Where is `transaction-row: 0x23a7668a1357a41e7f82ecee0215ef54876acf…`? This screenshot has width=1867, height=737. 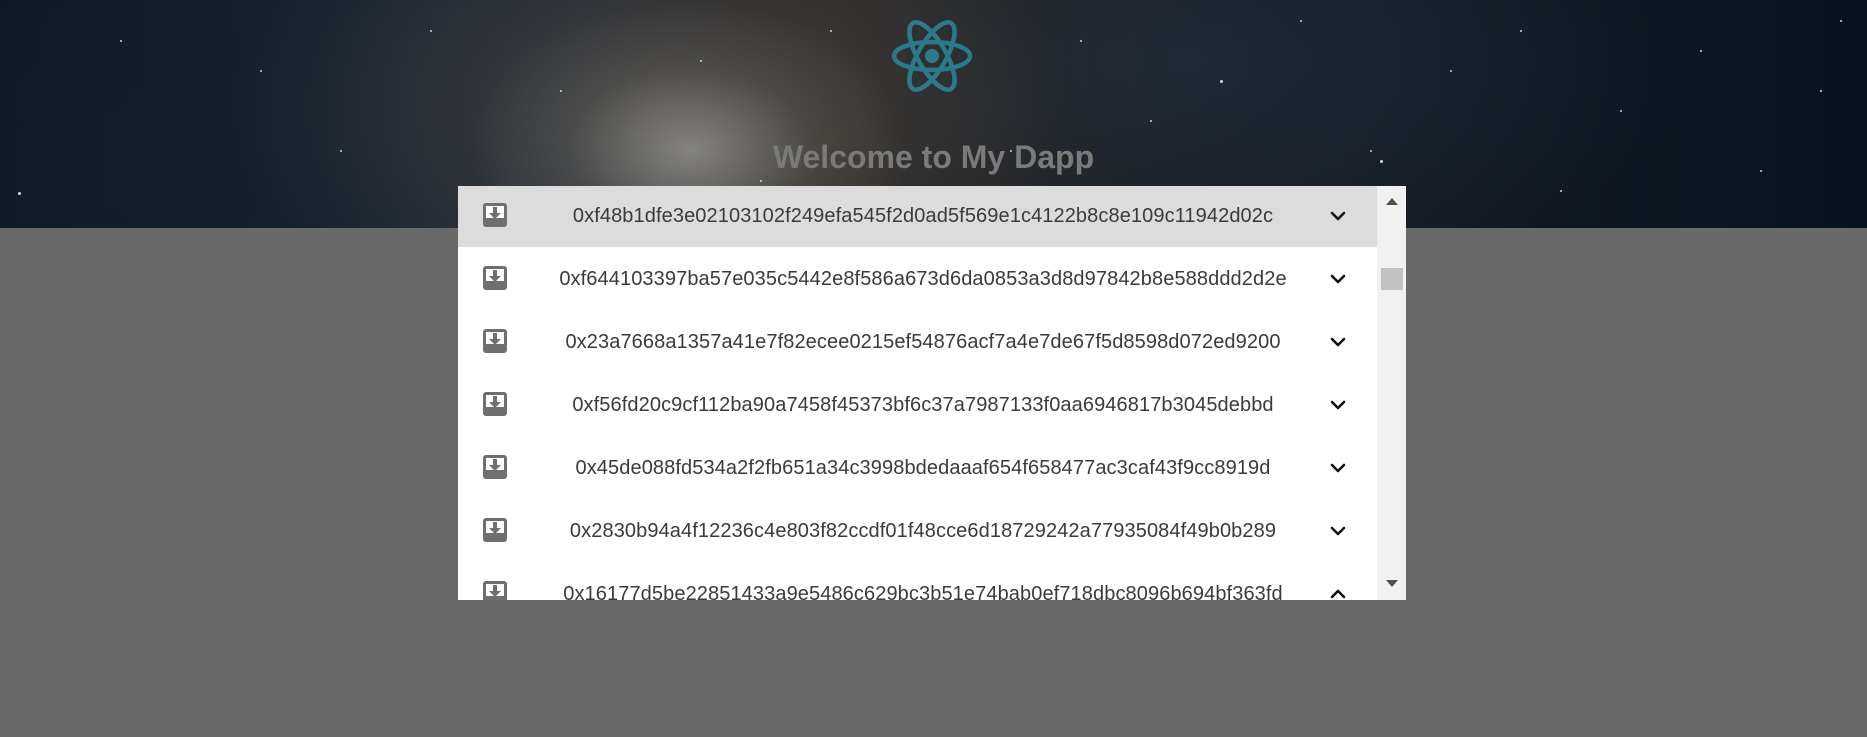
transaction-row: 0x23a7668a1357a41e7f82ecee0215ef54876acf… is located at coordinates (917, 342).